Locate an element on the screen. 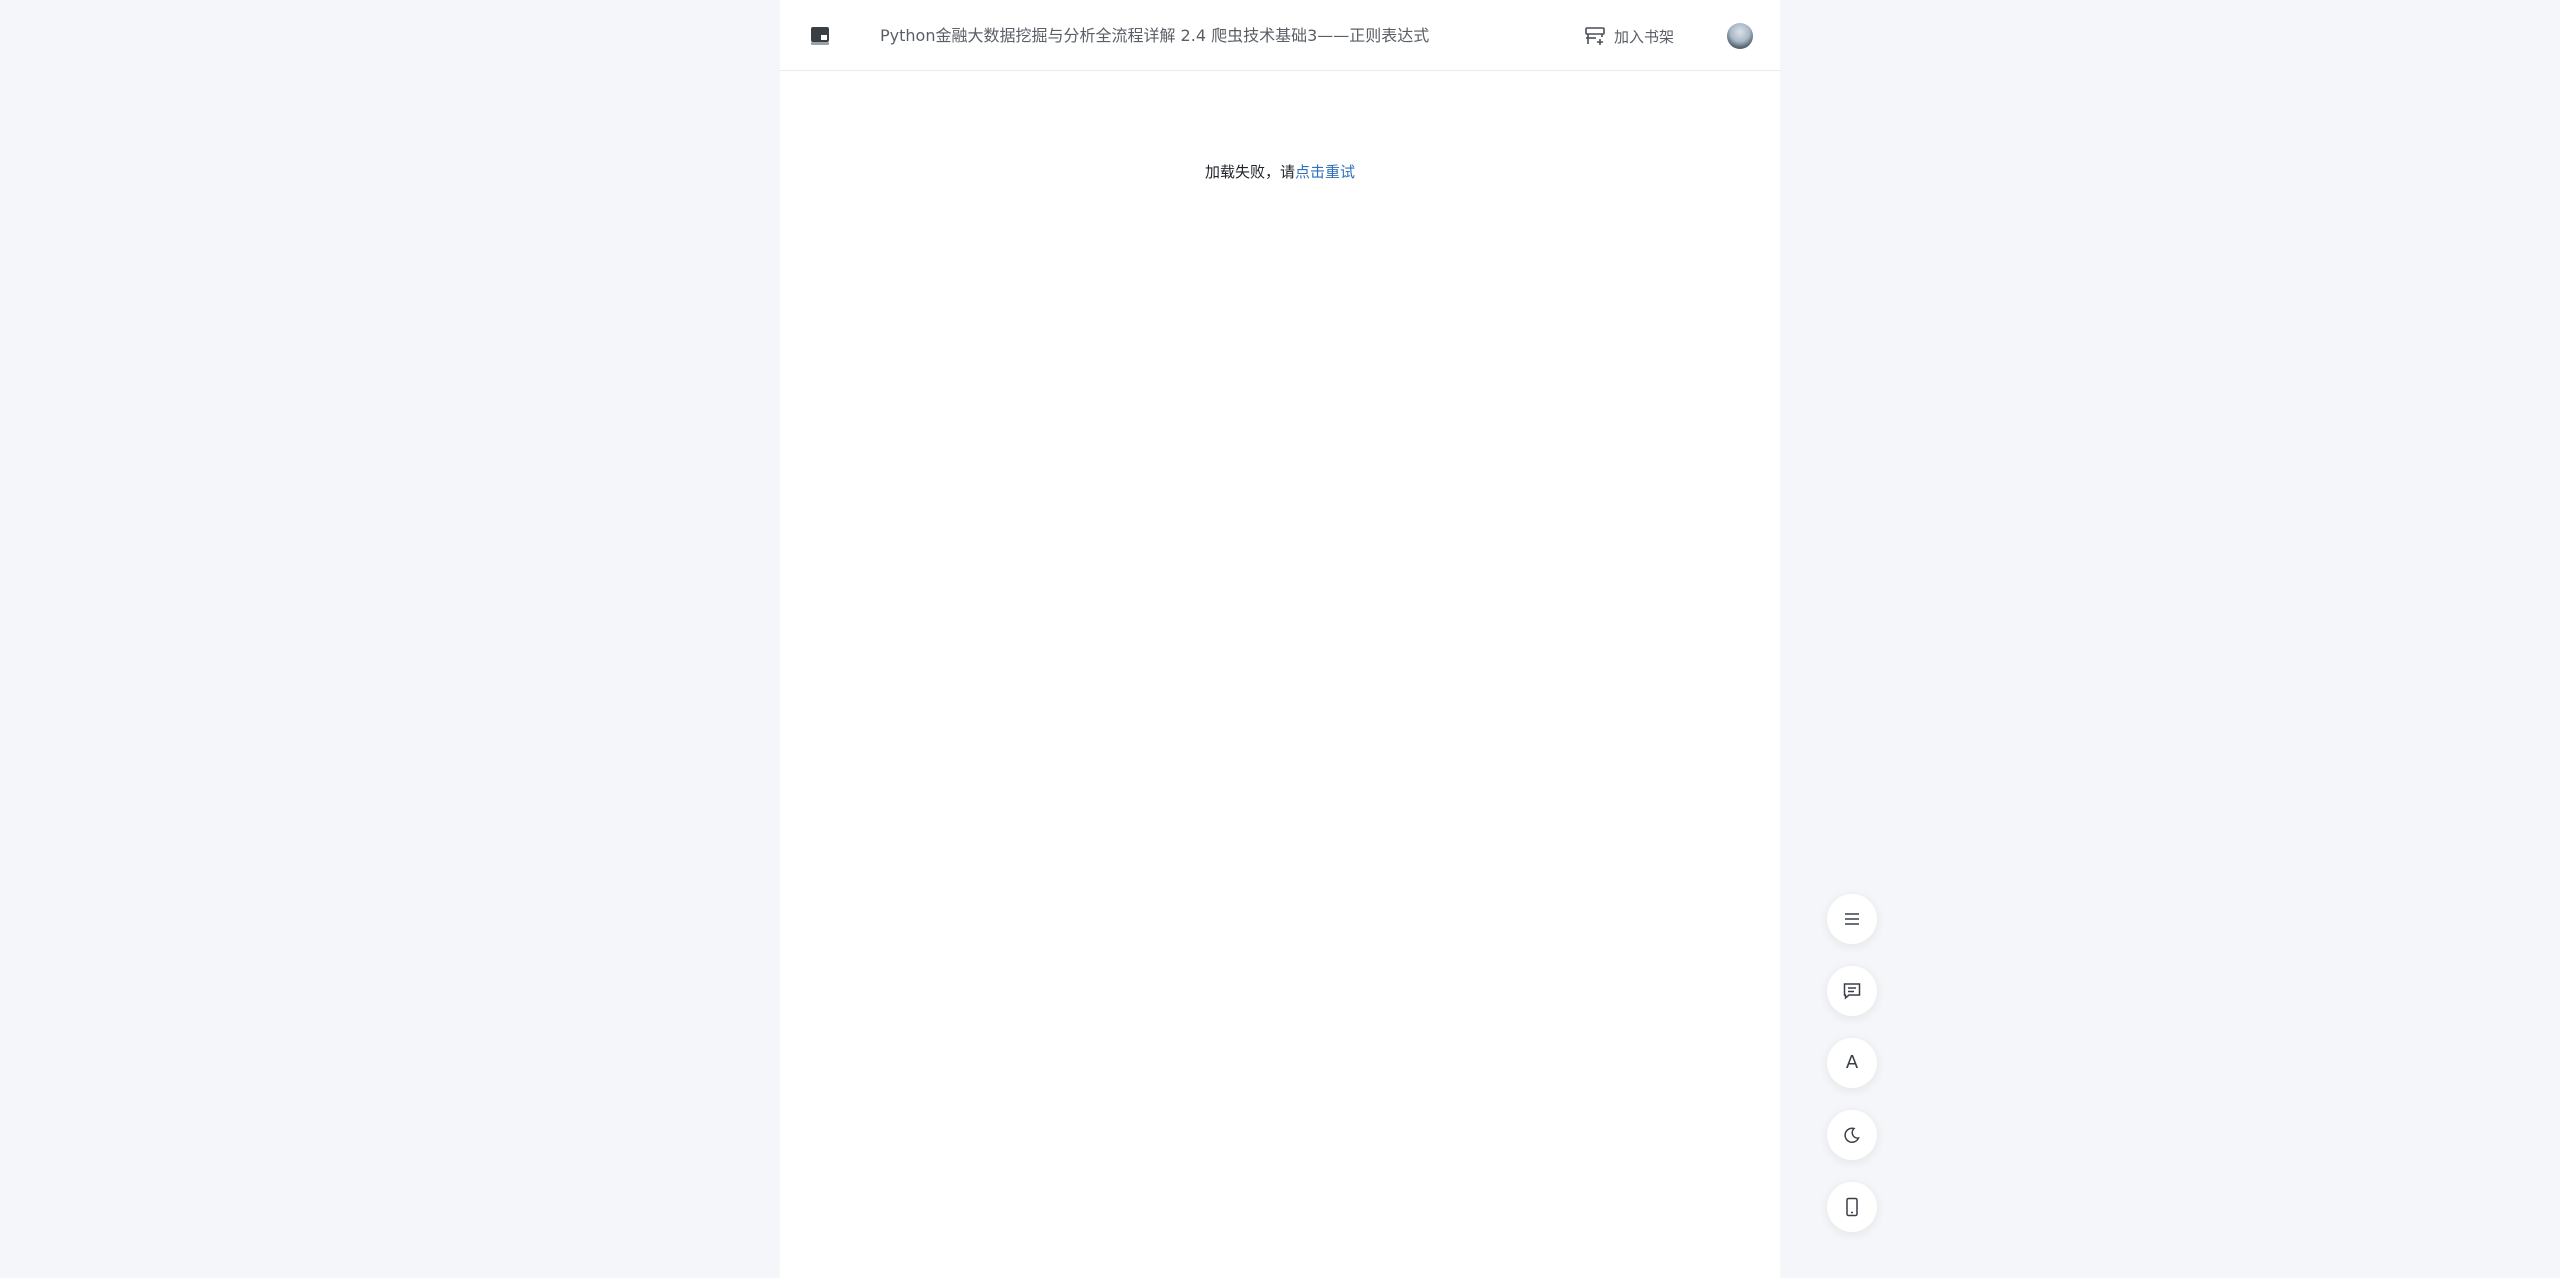 This screenshot has height=1278, width=2560. moon-icon is located at coordinates (1852, 1135).